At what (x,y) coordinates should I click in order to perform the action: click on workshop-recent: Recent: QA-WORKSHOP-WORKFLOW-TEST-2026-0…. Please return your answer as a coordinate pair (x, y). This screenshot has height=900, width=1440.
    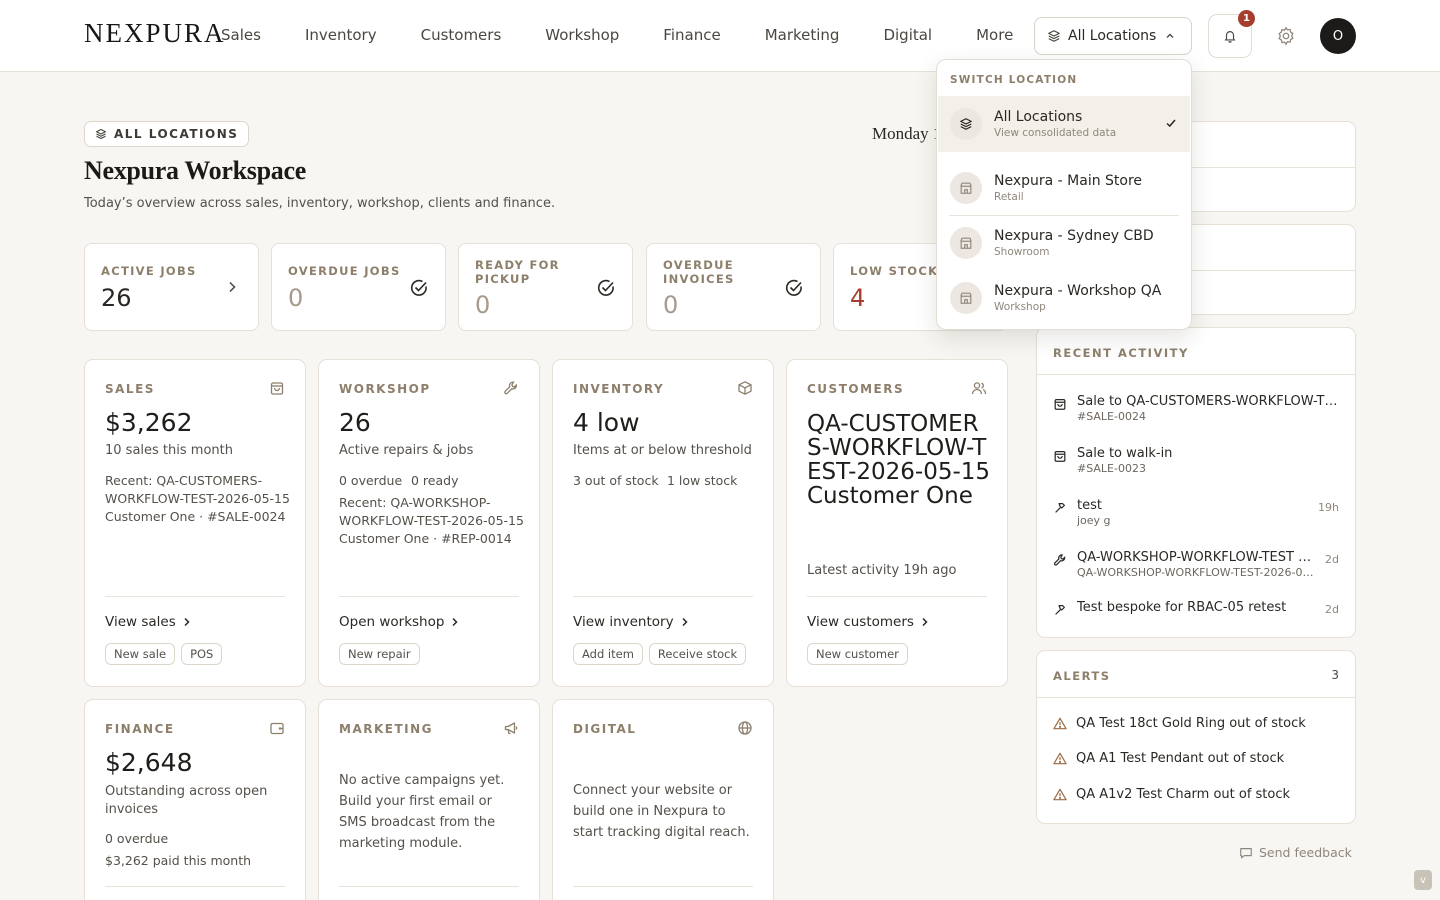
    Looking at the image, I should click on (431, 520).